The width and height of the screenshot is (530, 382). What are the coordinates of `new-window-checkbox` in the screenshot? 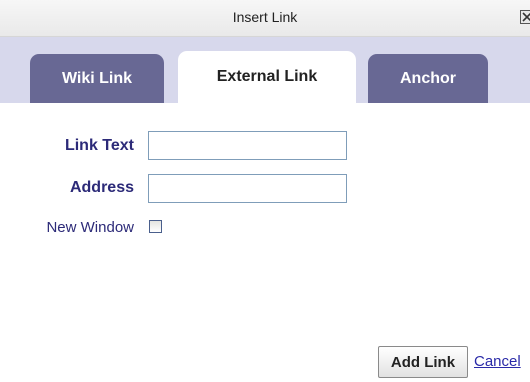 It's located at (155, 226).